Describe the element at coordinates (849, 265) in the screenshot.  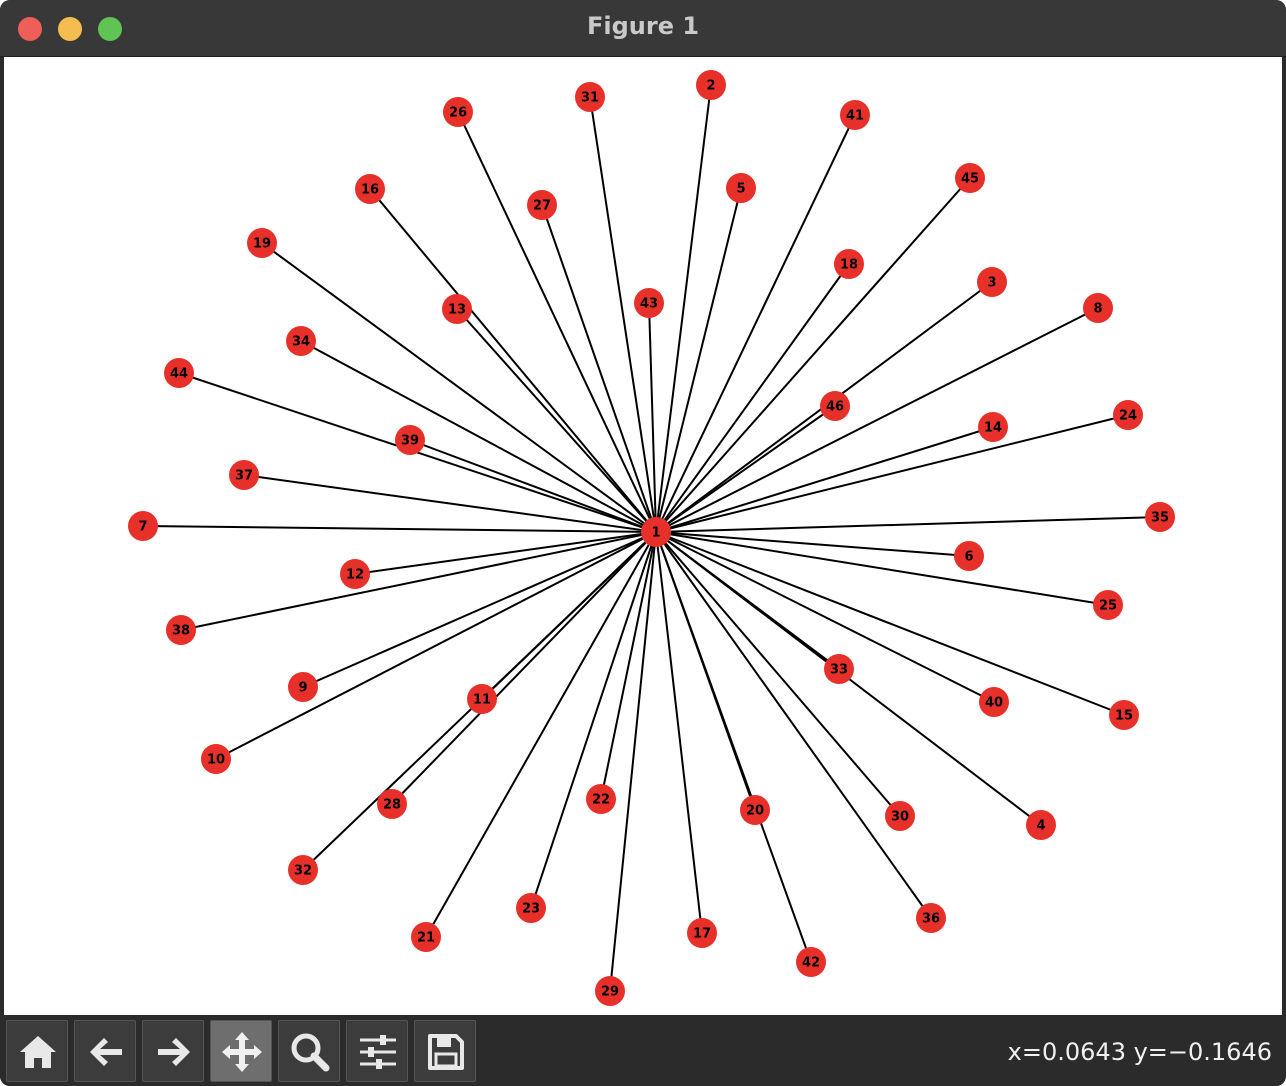
I see `node-label-18: 18` at that location.